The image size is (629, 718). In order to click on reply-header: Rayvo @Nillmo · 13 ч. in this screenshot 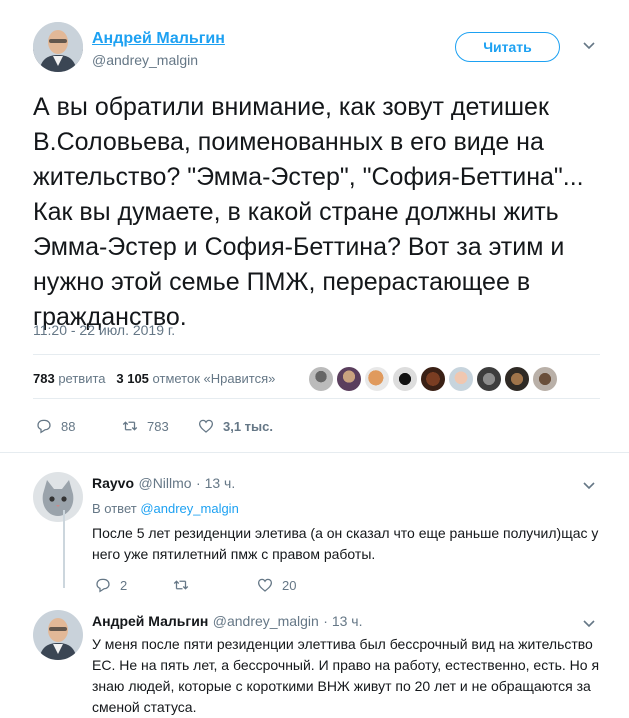, I will do `click(163, 484)`.